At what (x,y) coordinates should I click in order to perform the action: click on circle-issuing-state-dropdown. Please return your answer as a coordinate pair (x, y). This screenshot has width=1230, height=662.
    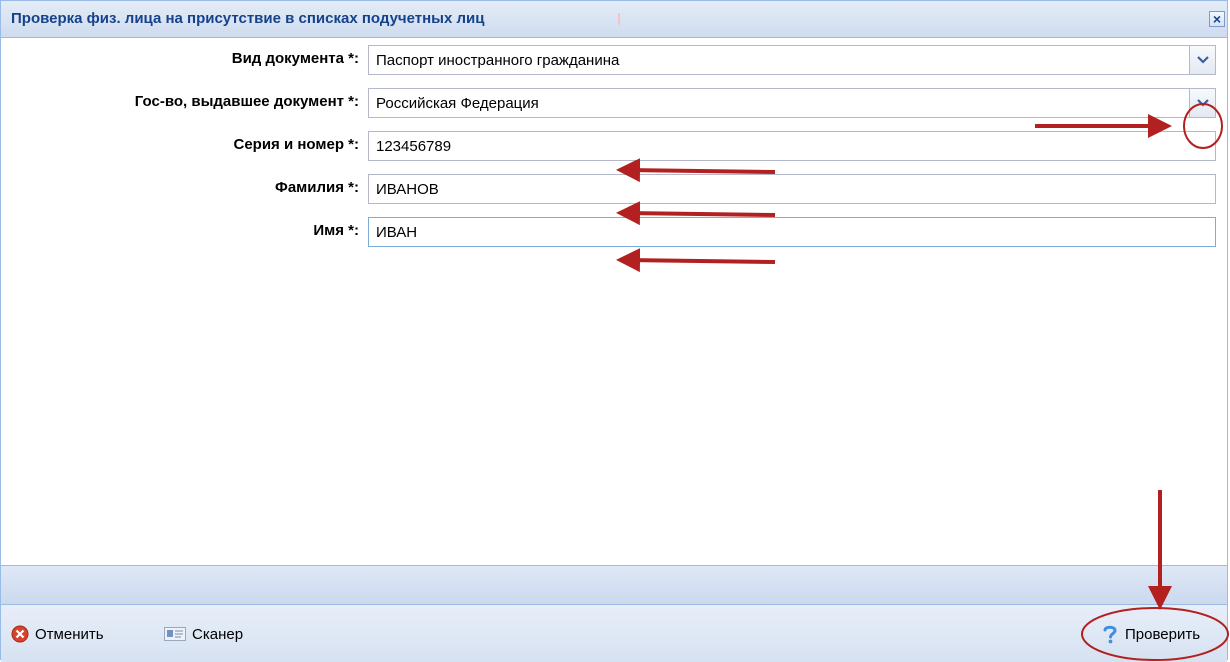
    Looking at the image, I should click on (1203, 126).